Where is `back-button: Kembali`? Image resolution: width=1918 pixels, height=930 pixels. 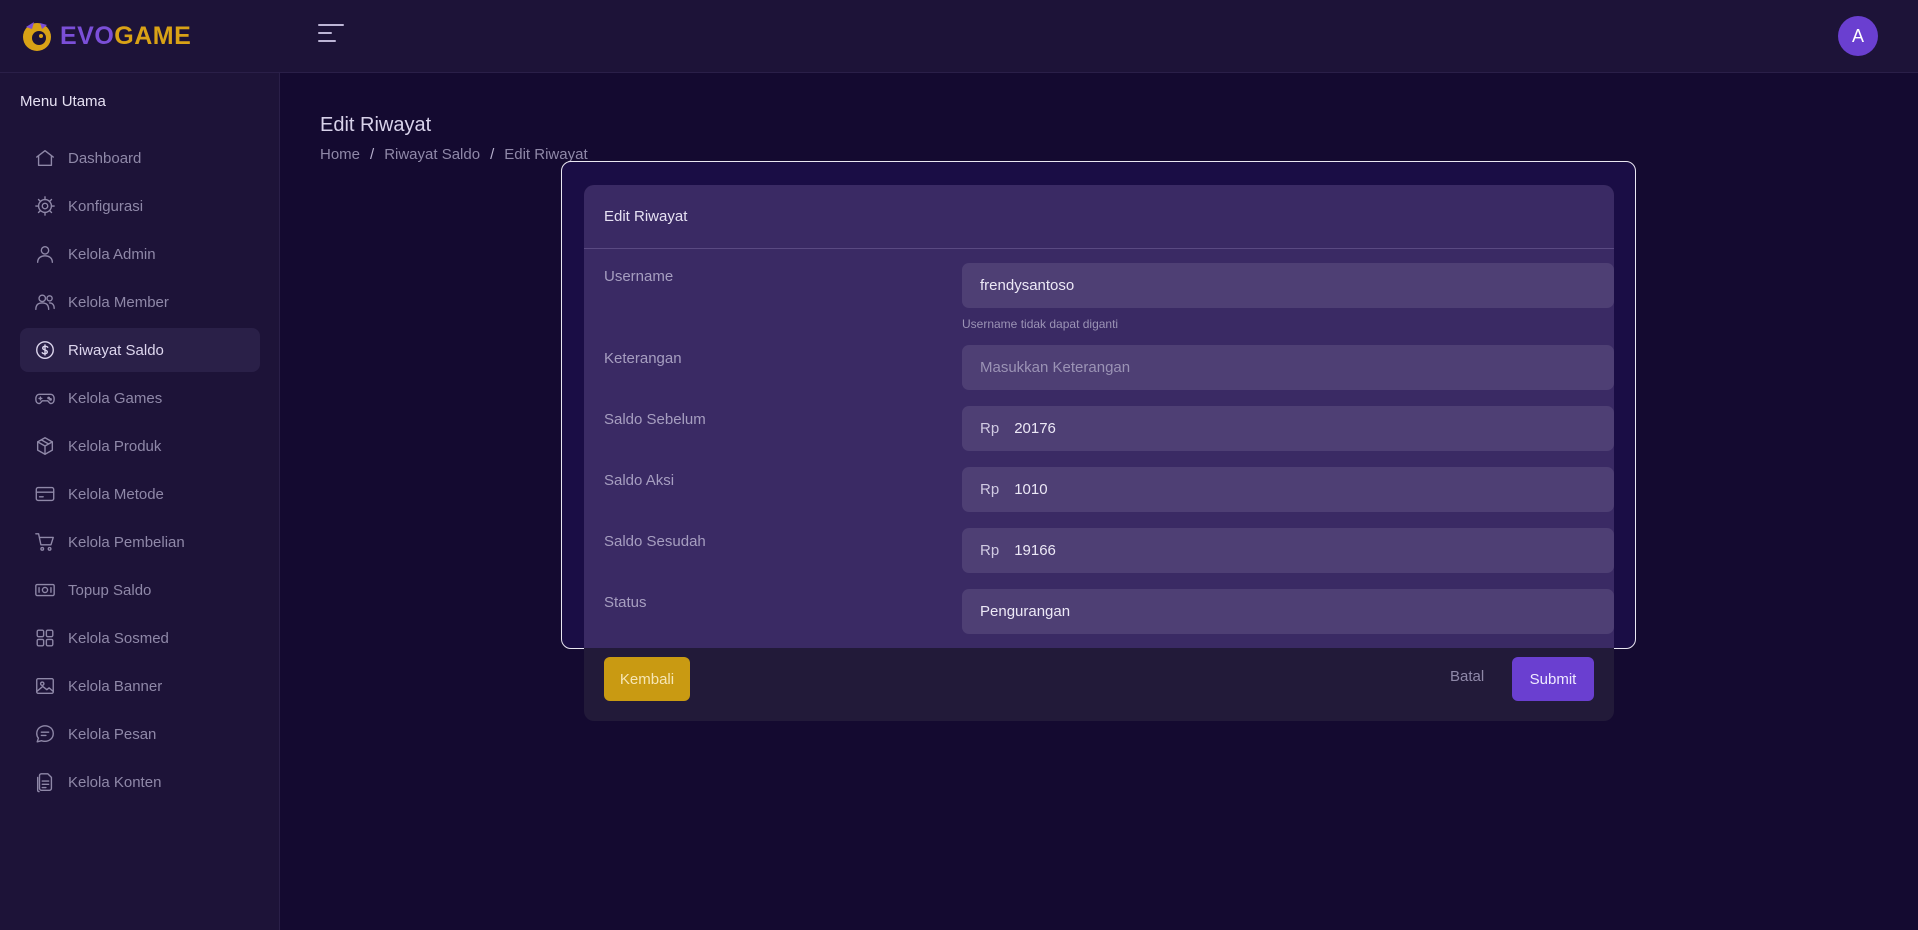
back-button: Kembali is located at coordinates (647, 679).